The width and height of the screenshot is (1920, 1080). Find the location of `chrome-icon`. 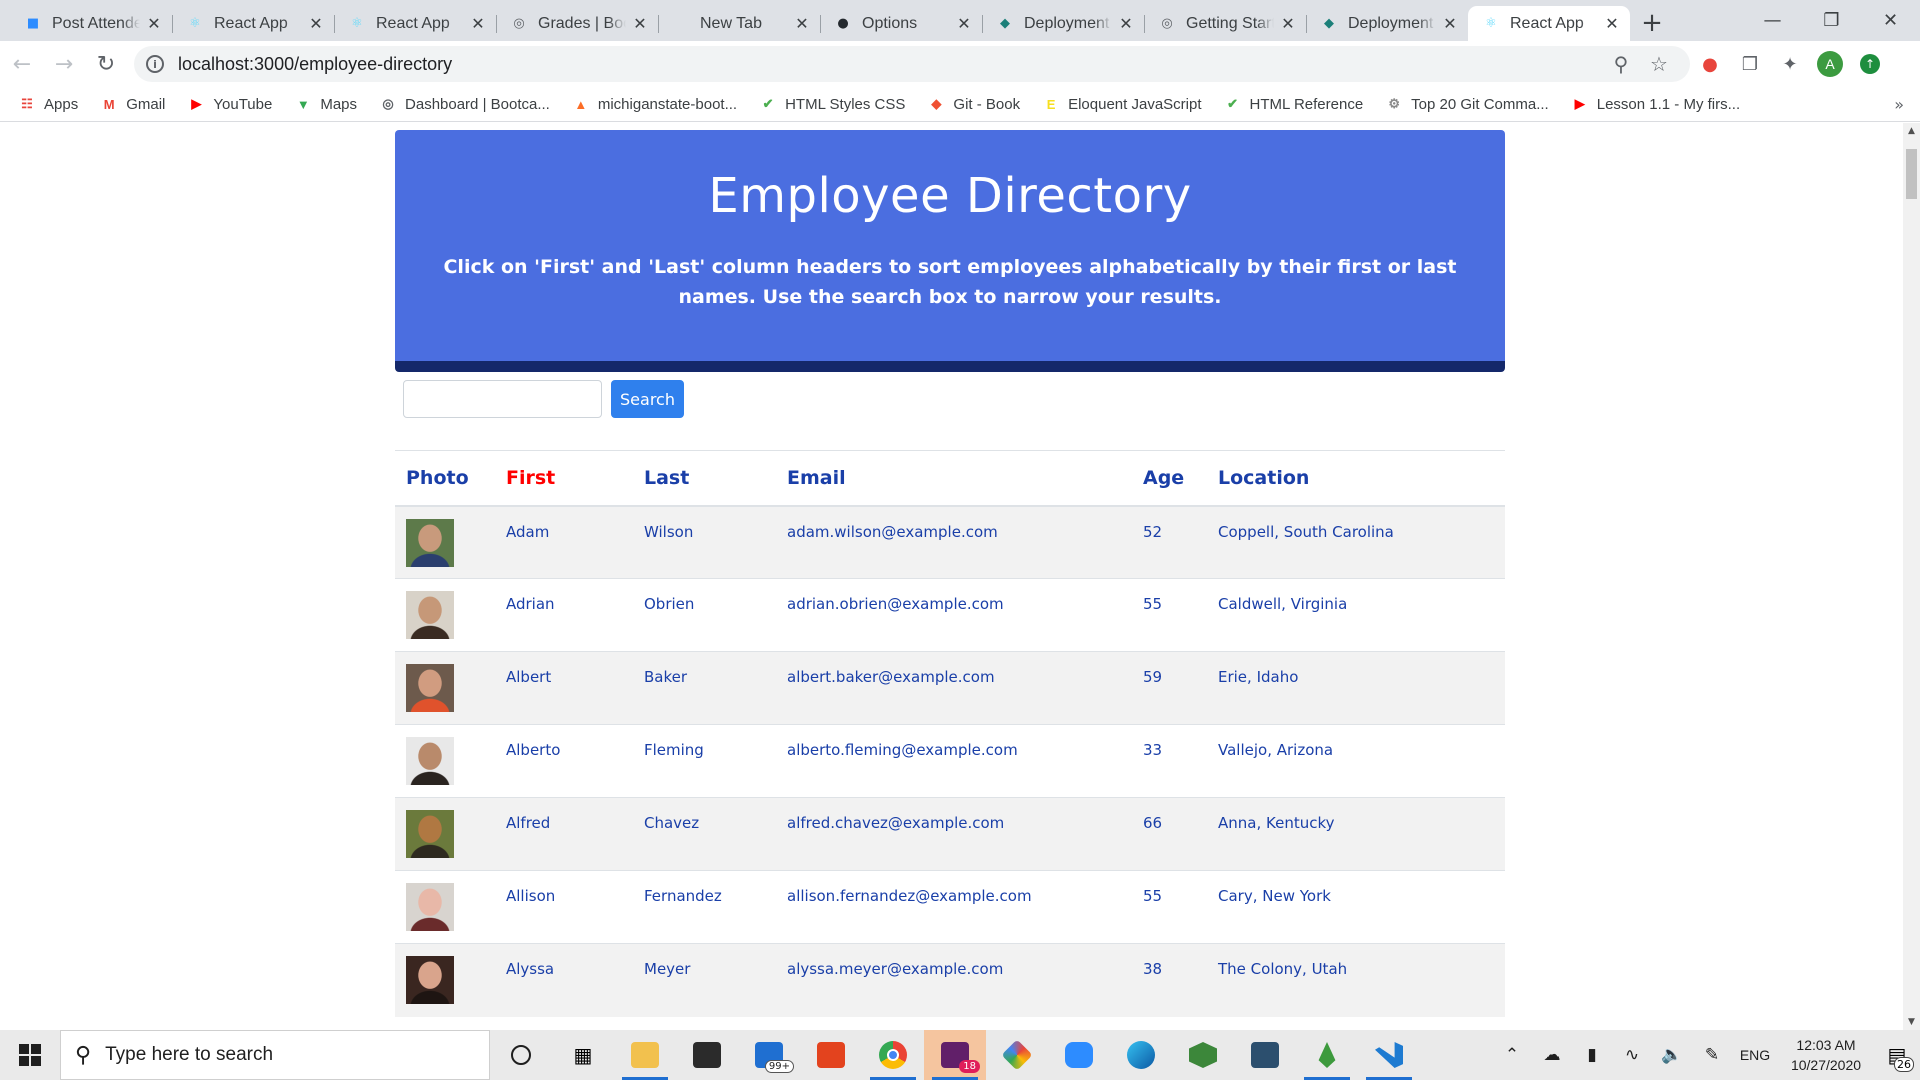

chrome-icon is located at coordinates (893, 1055).